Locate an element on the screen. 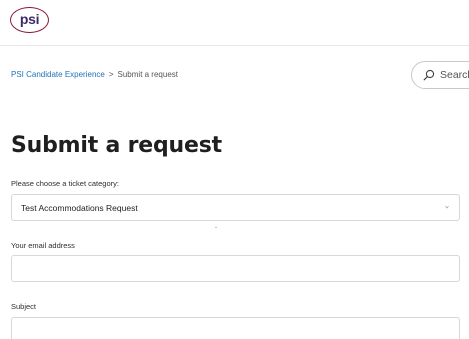 This screenshot has height=339, width=469. subject-field is located at coordinates (235, 328).